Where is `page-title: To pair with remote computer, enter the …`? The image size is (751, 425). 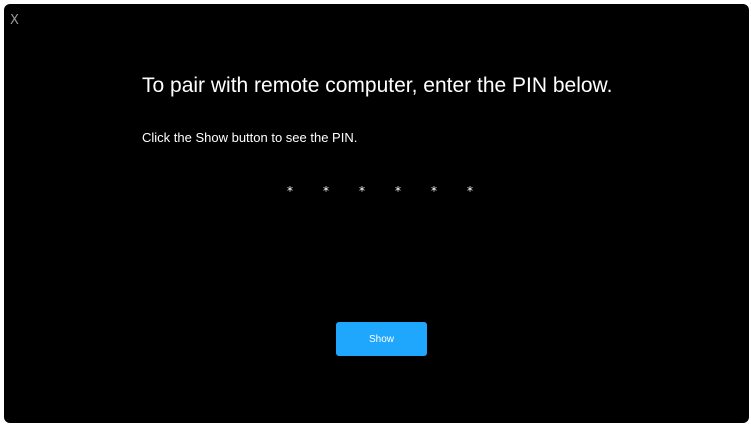
page-title: To pair with remote computer, enter the … is located at coordinates (377, 85).